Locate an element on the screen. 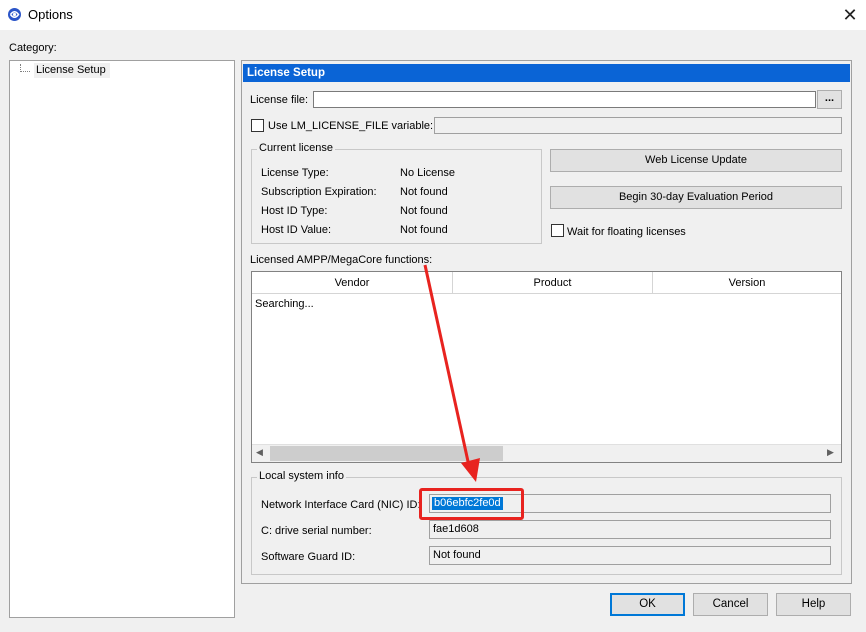  annotation-highlight-box is located at coordinates (471, 504).